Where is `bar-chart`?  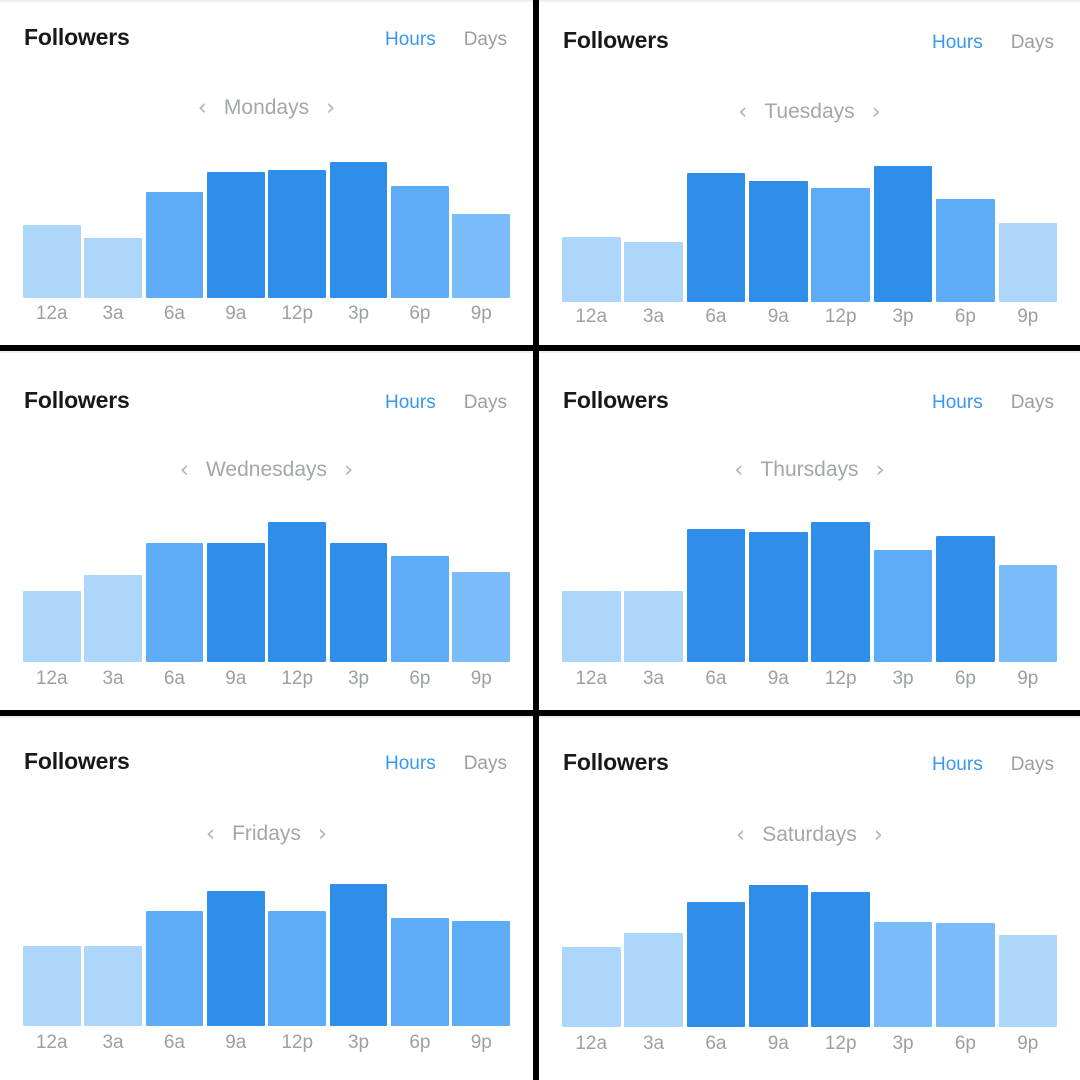
bar-chart is located at coordinates (809, 592).